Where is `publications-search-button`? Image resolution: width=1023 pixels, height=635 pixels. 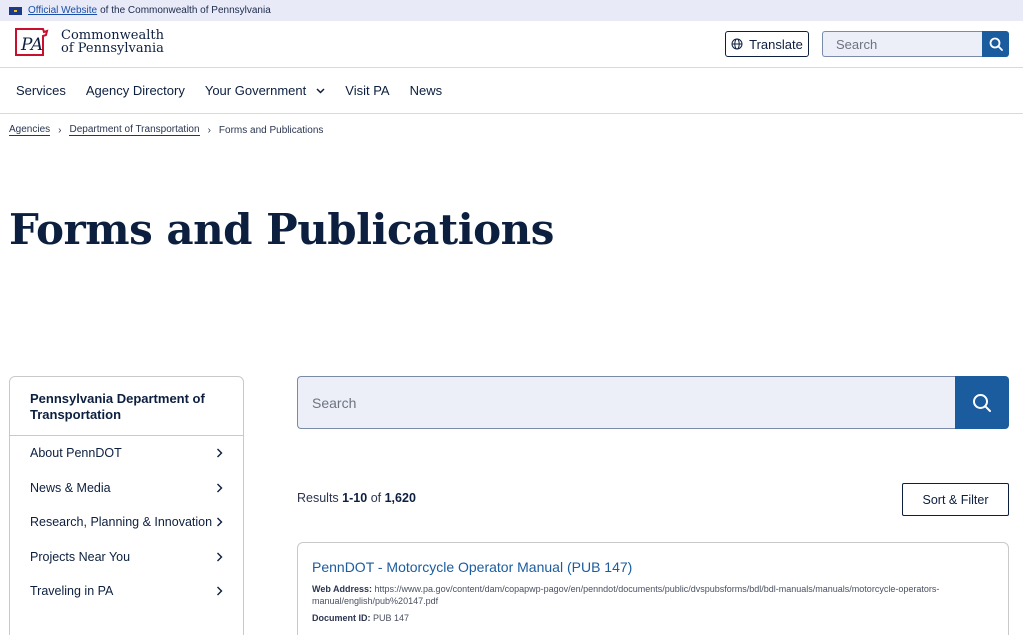 publications-search-button is located at coordinates (982, 402).